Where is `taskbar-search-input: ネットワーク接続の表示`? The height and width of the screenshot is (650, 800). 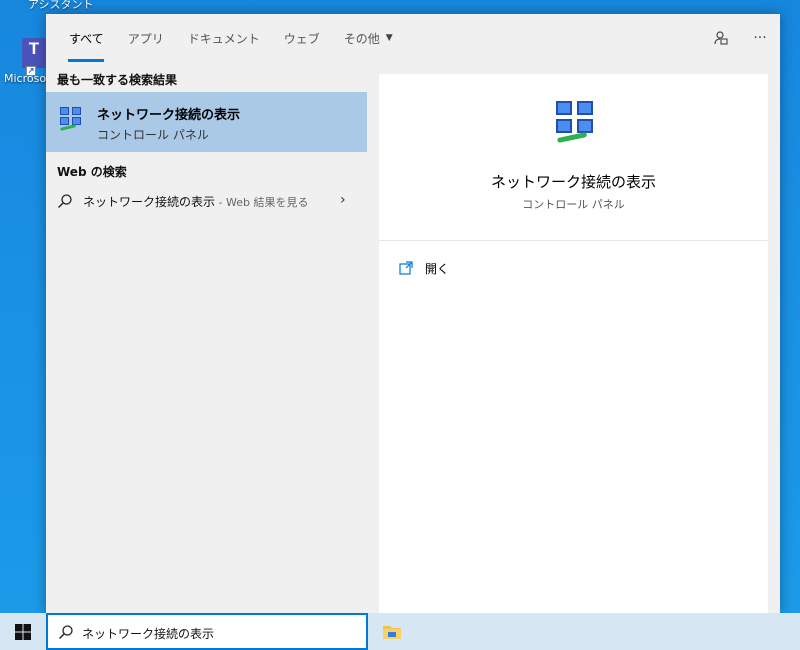
taskbar-search-input: ネットワーク接続の表示 is located at coordinates (148, 633).